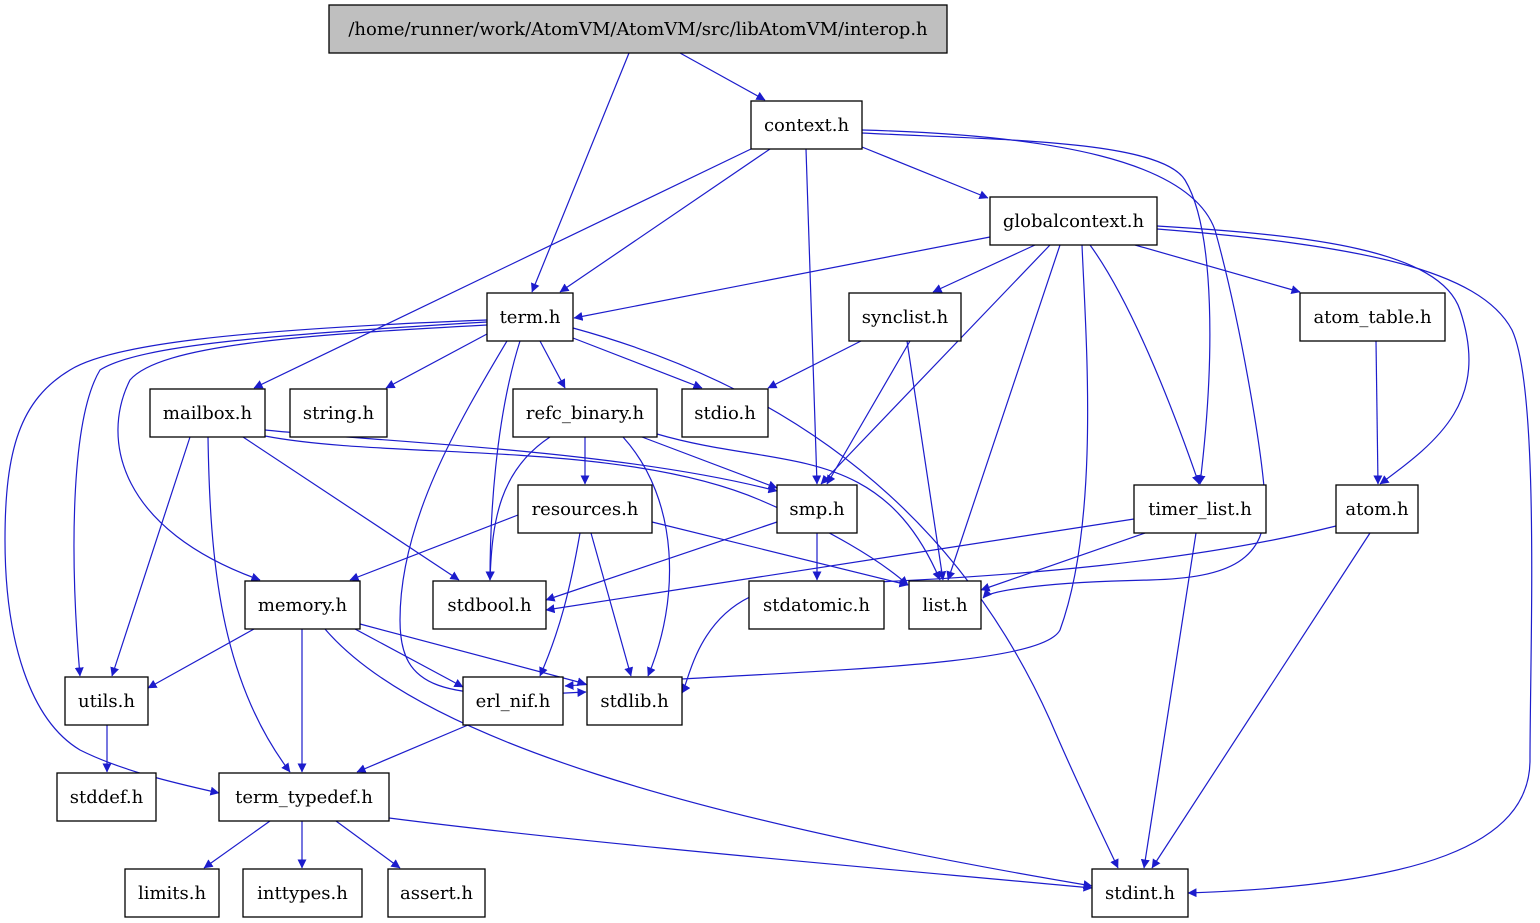 The image size is (1540, 923). I want to click on edge-memory-to-erl_nif, so click(409, 658).